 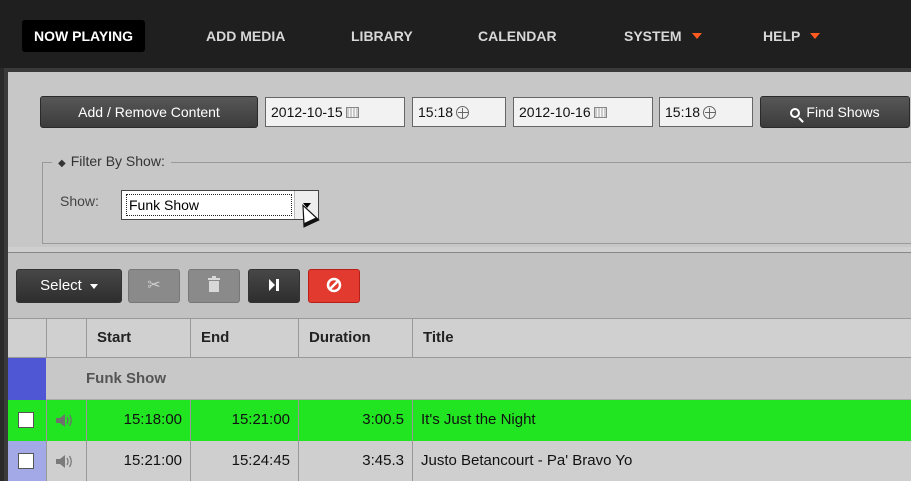 What do you see at coordinates (61, 285) in the screenshot?
I see `select-label: Select` at bounding box center [61, 285].